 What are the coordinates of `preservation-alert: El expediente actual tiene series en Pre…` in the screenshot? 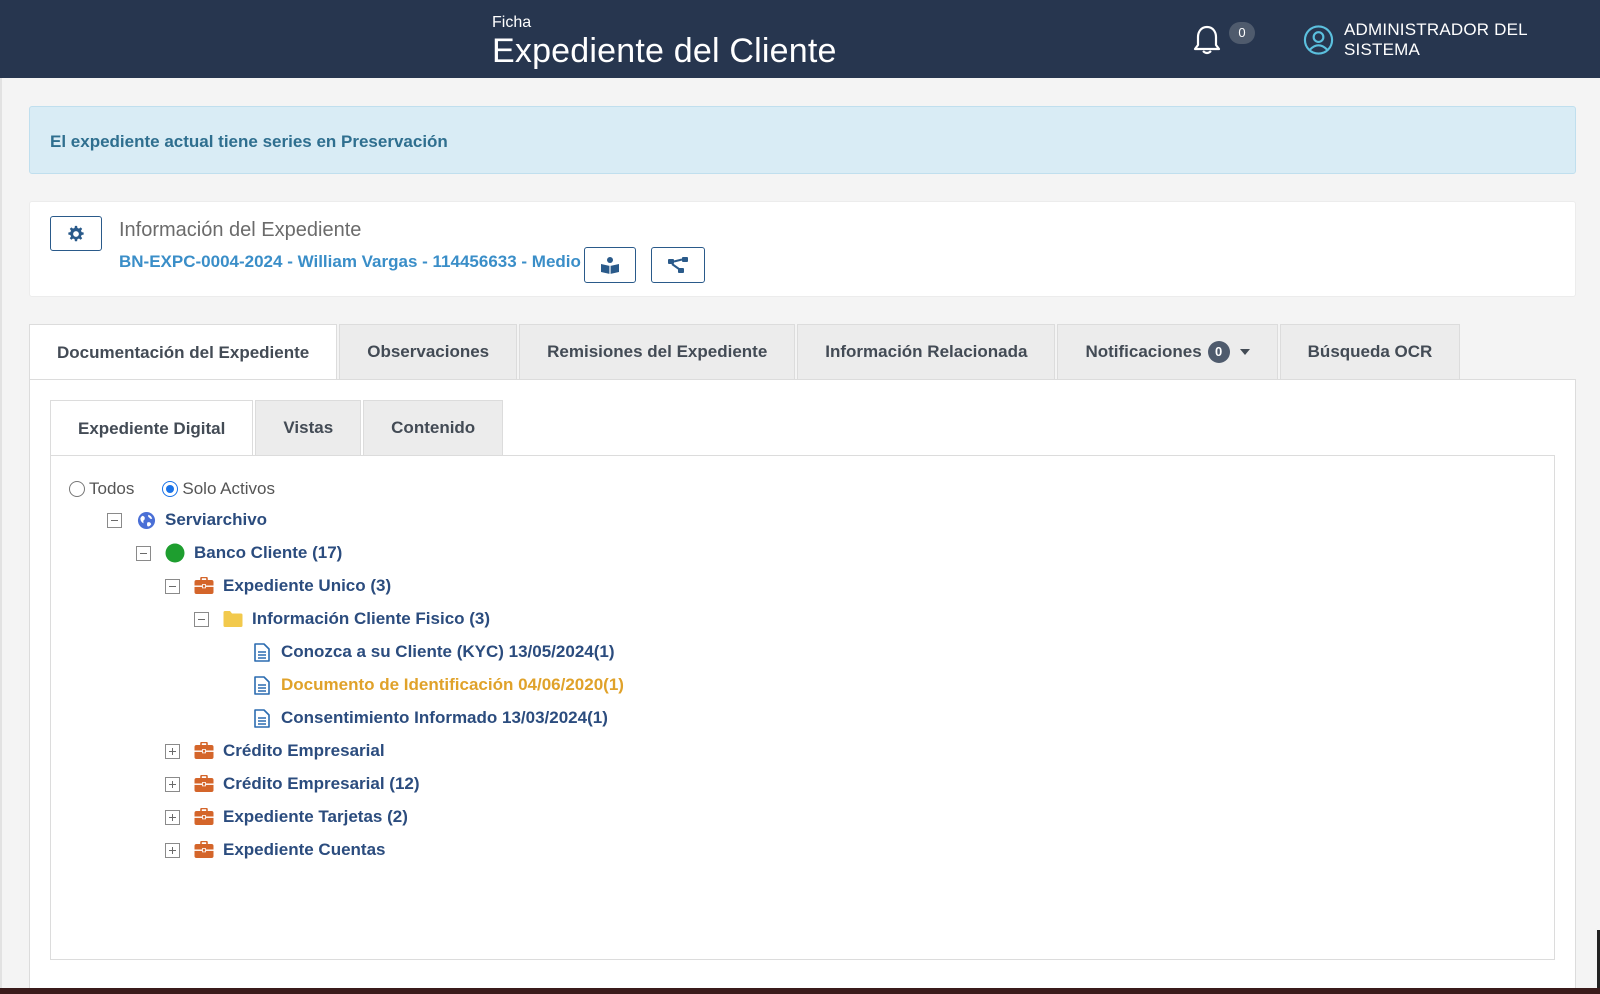 It's located at (802, 140).